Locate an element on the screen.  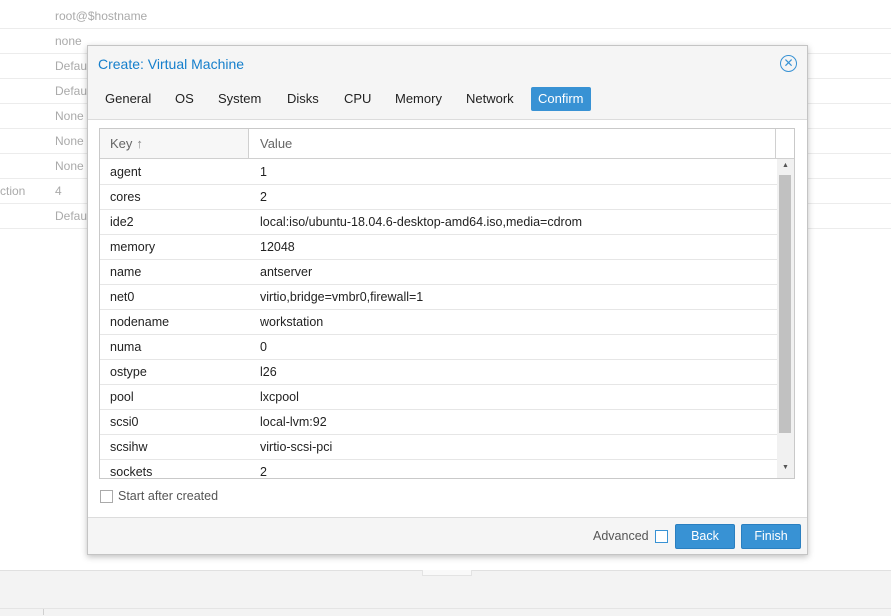
row-key: nodename is located at coordinates (140, 322).